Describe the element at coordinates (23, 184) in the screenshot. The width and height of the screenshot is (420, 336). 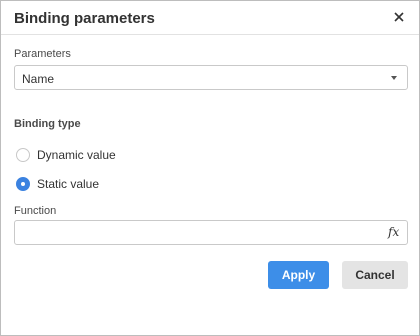
I see `radio-button-checked` at that location.